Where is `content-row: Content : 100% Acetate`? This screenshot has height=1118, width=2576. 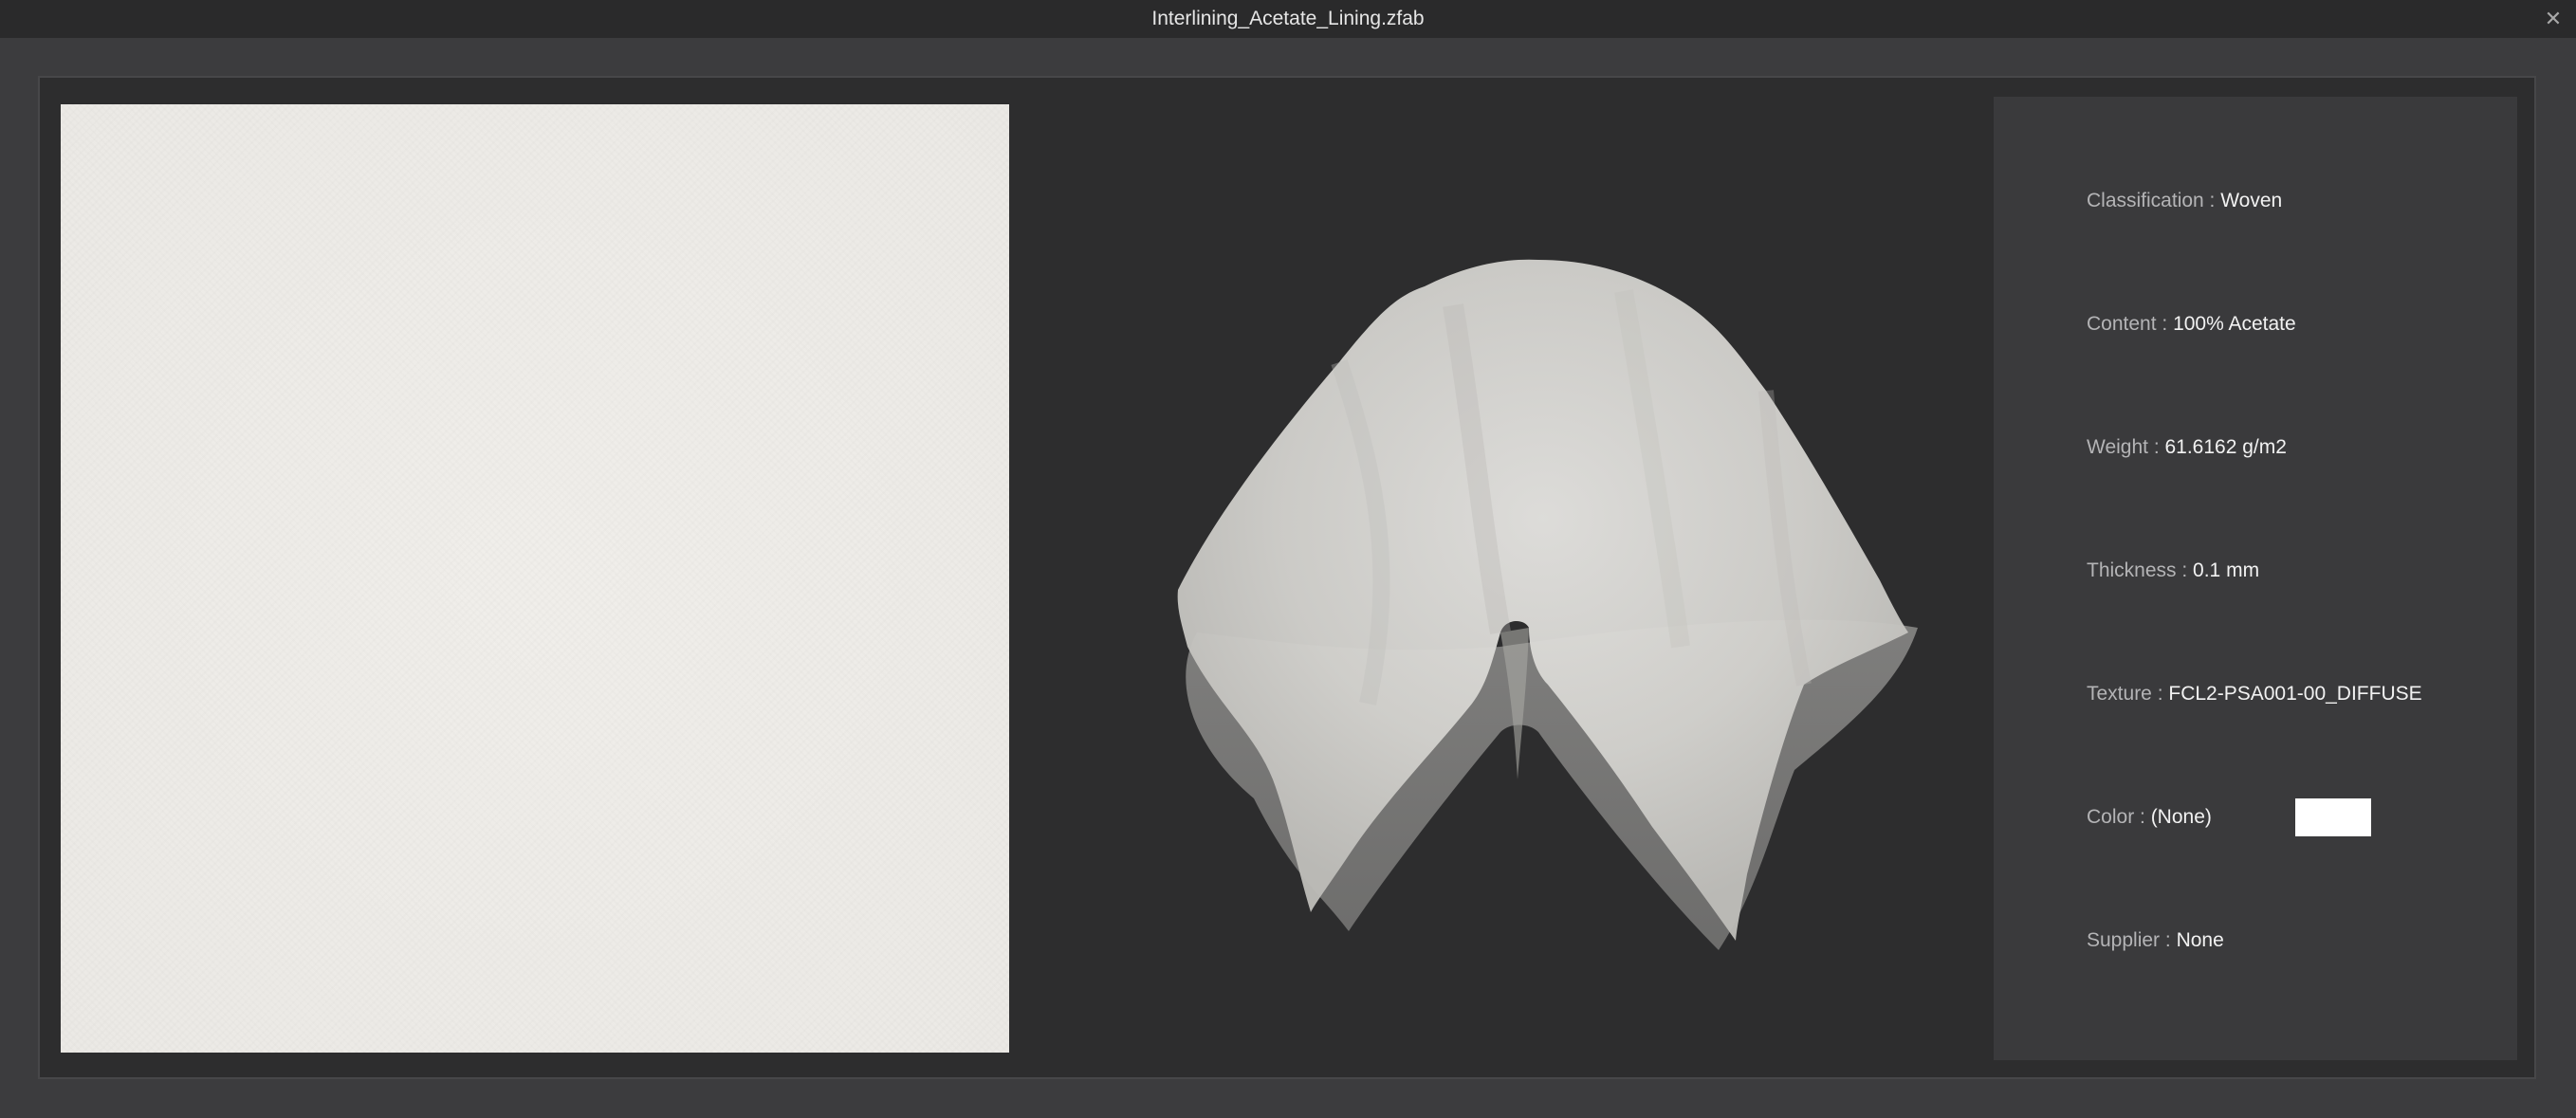
content-row: Content : 100% Acetate is located at coordinates (2191, 324).